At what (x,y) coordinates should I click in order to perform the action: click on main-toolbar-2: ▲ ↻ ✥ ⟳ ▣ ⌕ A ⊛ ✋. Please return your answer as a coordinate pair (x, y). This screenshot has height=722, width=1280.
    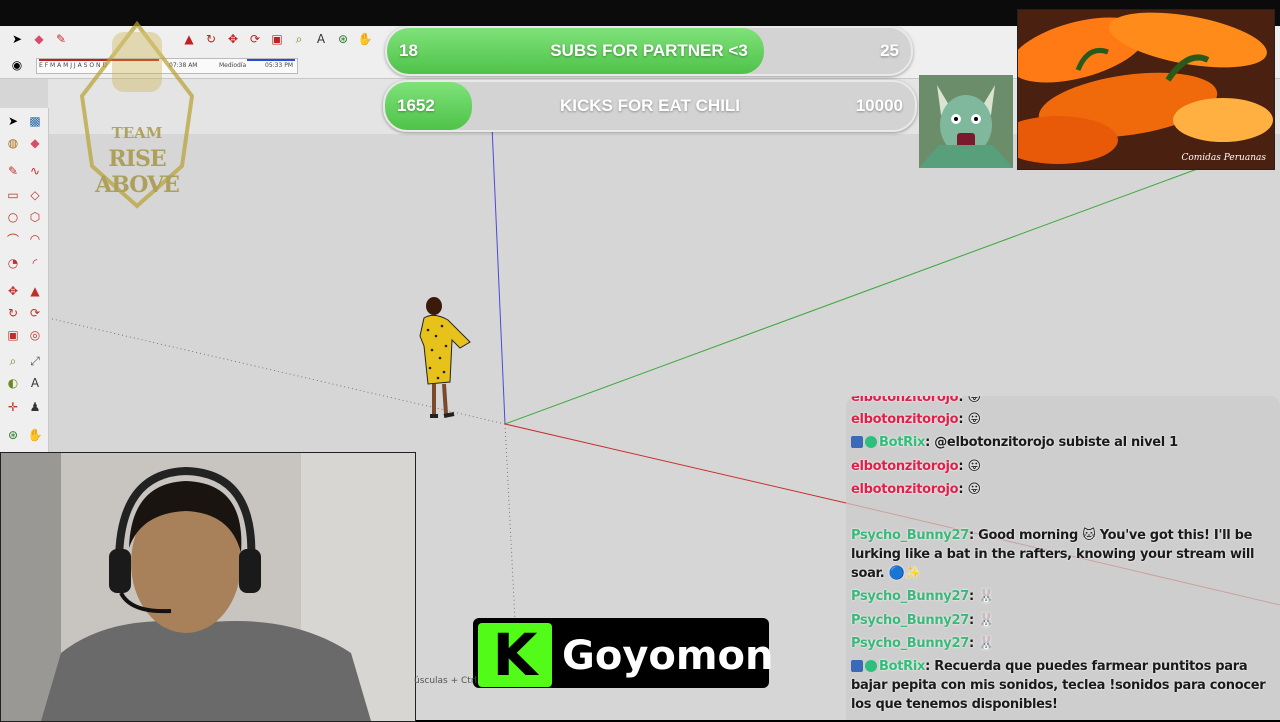
    Looking at the image, I should click on (277, 39).